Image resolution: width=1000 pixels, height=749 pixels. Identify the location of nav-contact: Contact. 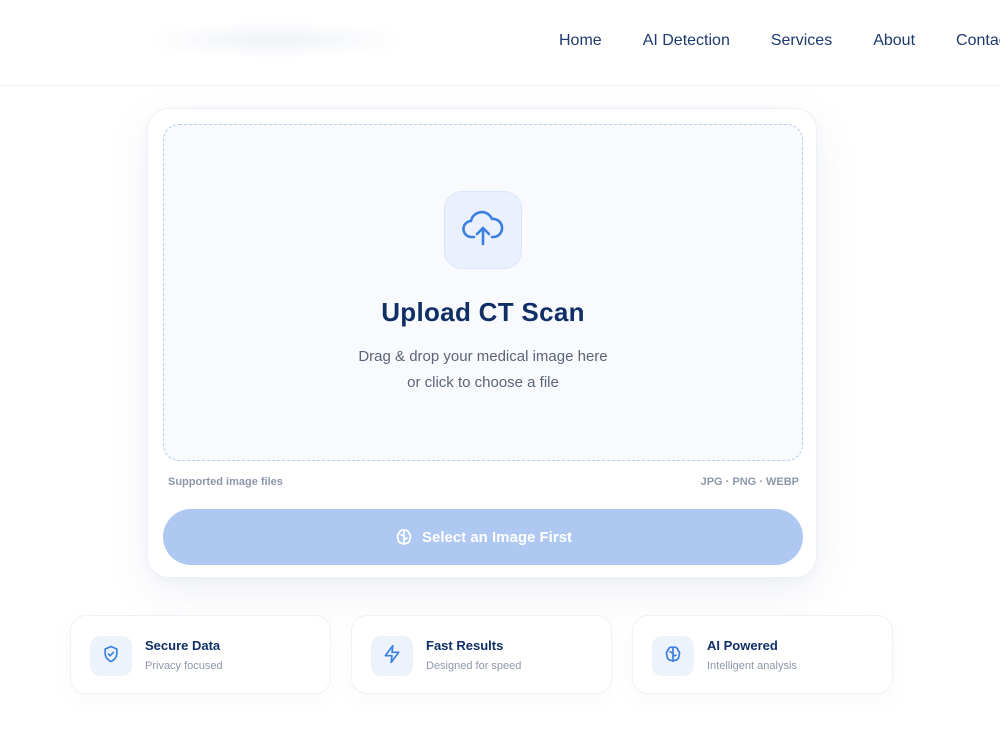
(978, 41).